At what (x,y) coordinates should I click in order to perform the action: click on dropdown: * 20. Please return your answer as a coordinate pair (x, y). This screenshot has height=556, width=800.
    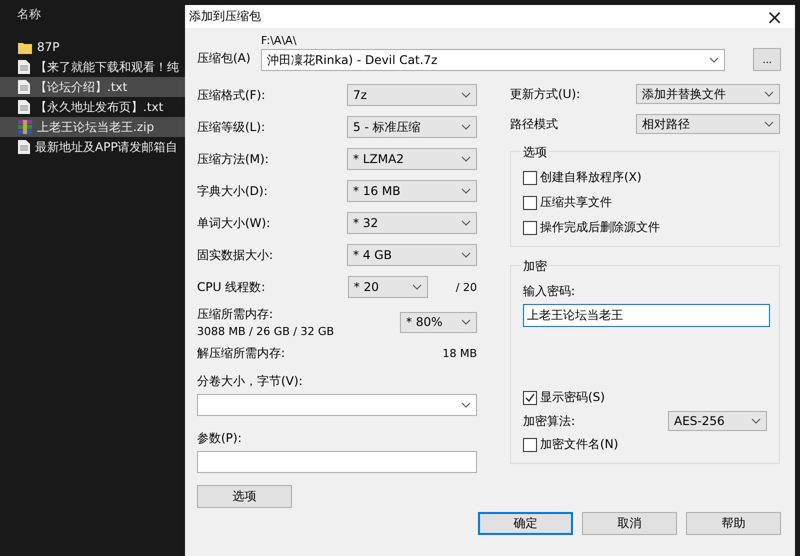
    Looking at the image, I should click on (388, 287).